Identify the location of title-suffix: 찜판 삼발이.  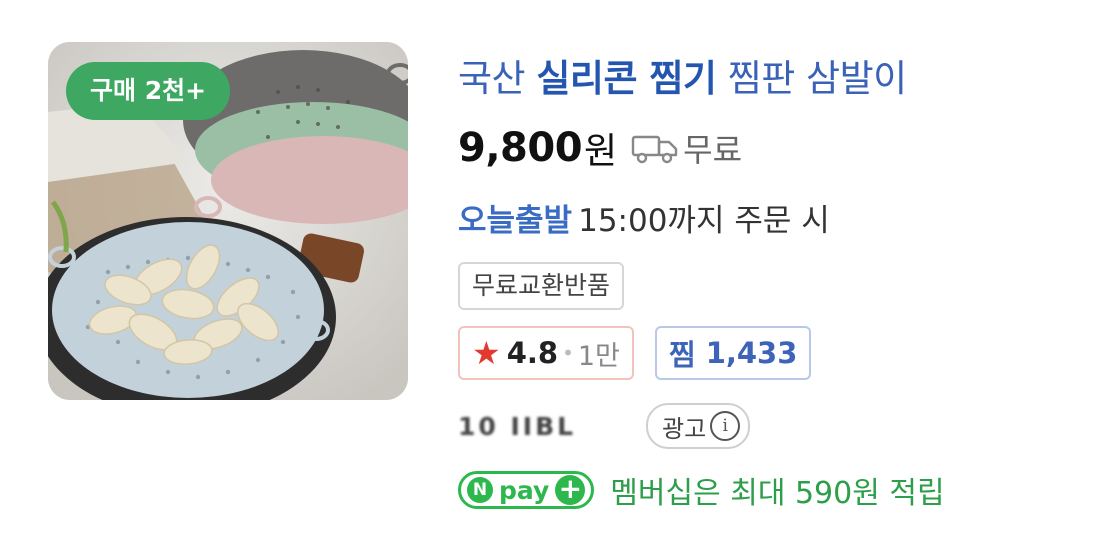
(817, 78).